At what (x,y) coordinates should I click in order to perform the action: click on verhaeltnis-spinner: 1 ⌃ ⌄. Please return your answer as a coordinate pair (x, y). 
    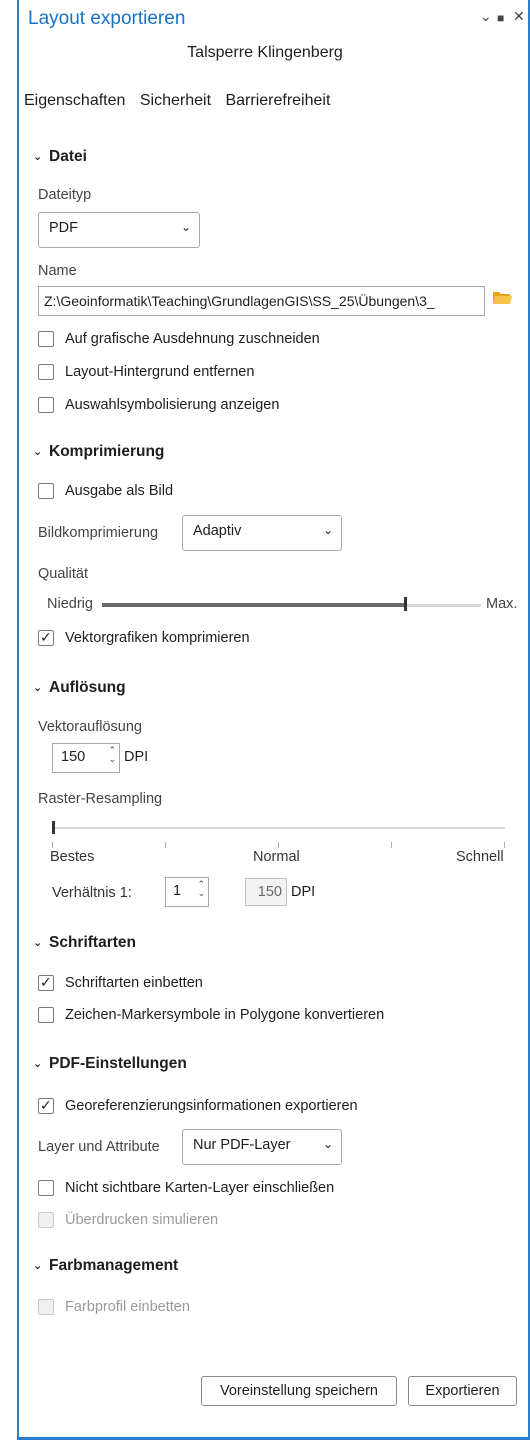
    Looking at the image, I should click on (187, 892).